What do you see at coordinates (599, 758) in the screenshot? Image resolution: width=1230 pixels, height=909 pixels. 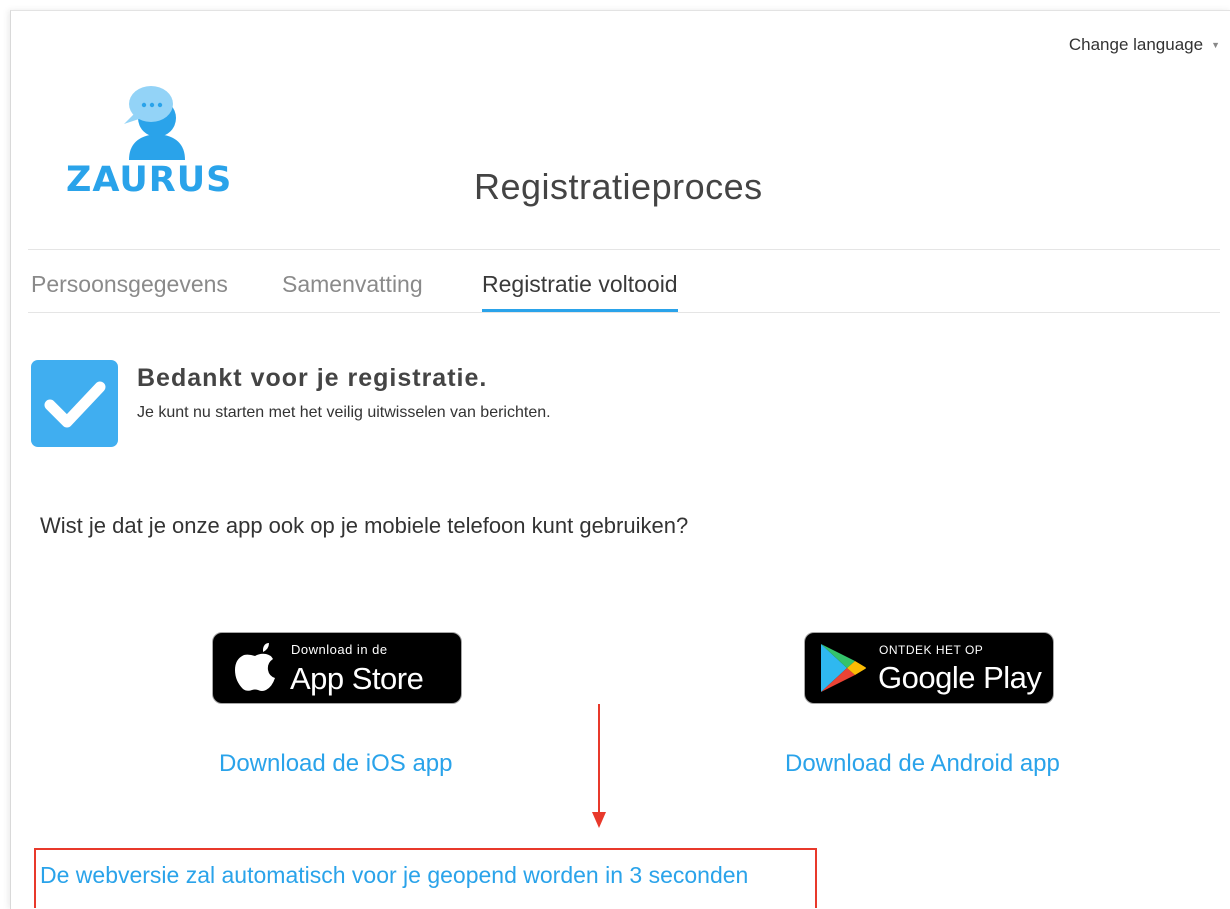 I see `annotation-arrow` at bounding box center [599, 758].